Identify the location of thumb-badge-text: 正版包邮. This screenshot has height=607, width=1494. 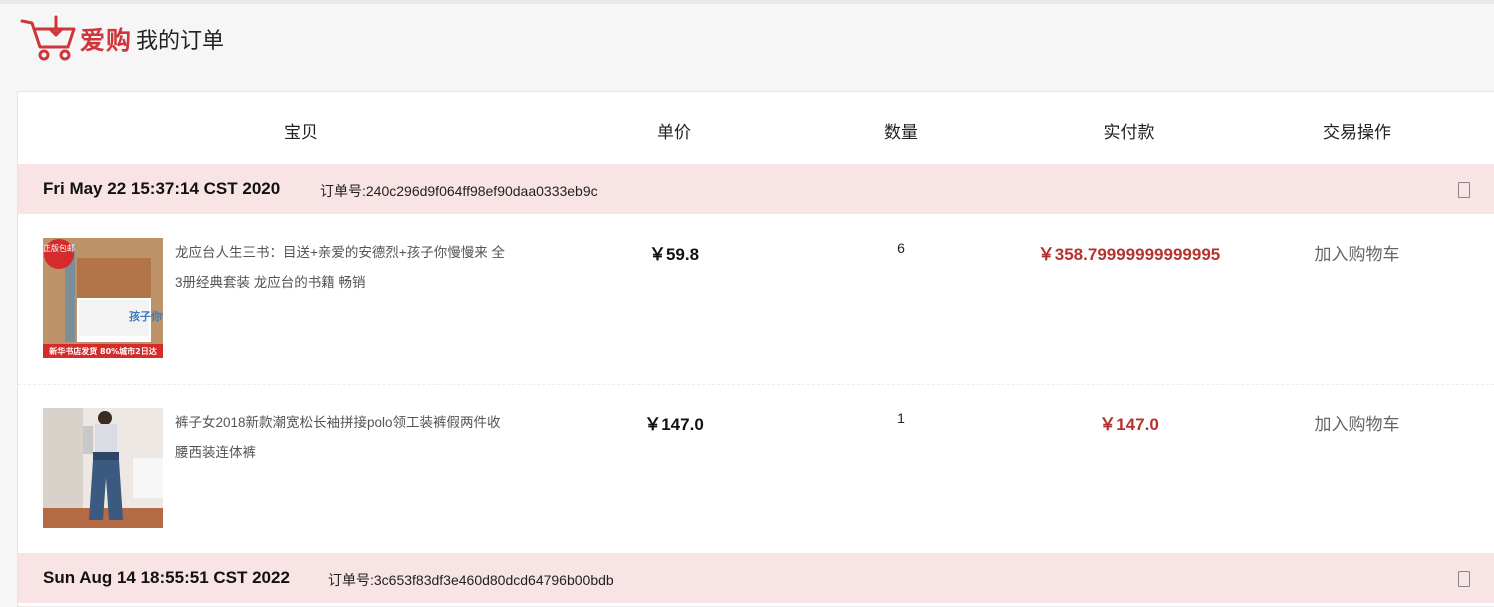
(59, 248).